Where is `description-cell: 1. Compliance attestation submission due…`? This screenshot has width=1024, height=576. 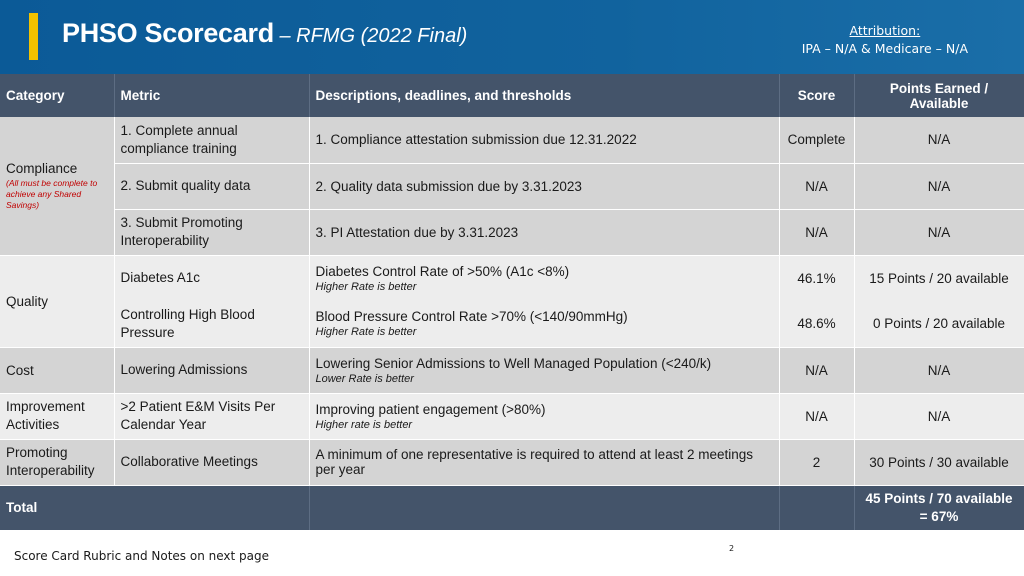 description-cell: 1. Compliance attestation submission due… is located at coordinates (544, 140).